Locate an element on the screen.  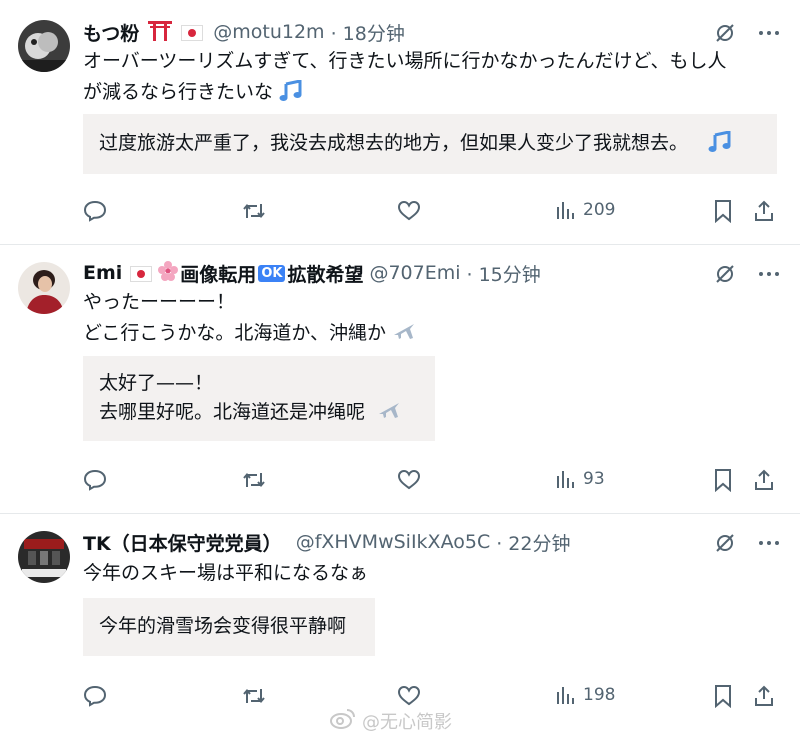
timestamp: · 18分钟 is located at coordinates (368, 32).